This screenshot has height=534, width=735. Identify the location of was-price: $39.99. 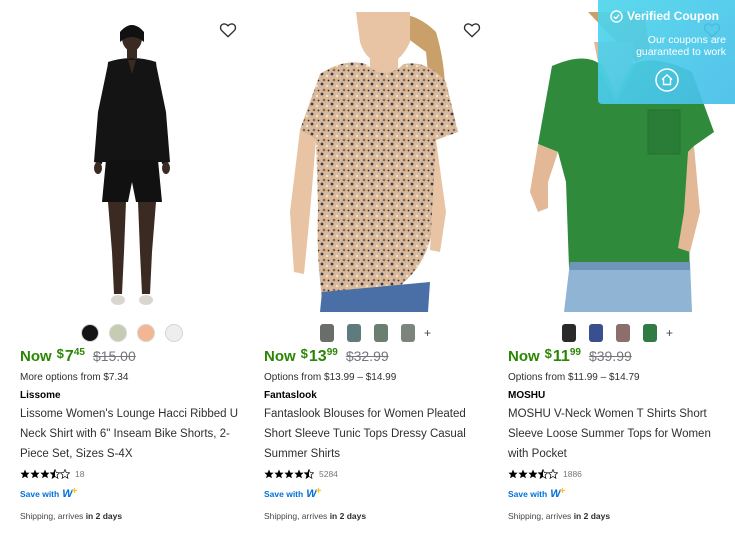
(610, 356).